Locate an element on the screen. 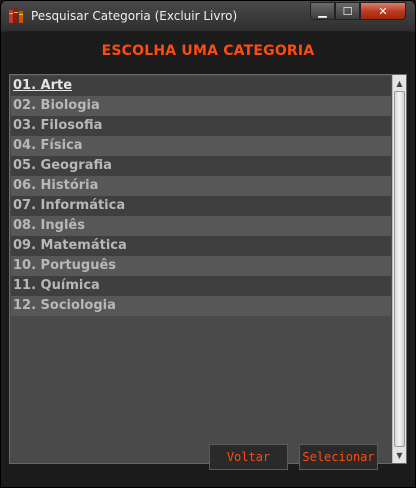  list-item: 03. Filosofia is located at coordinates (201, 126).